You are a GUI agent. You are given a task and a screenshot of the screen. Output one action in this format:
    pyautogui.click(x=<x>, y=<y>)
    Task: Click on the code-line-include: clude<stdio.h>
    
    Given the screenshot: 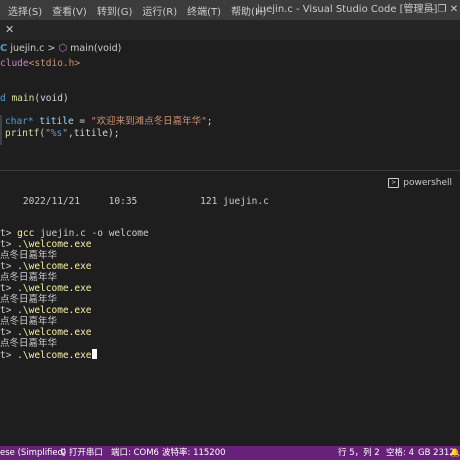 What is the action you would take?
    pyautogui.click(x=40, y=63)
    